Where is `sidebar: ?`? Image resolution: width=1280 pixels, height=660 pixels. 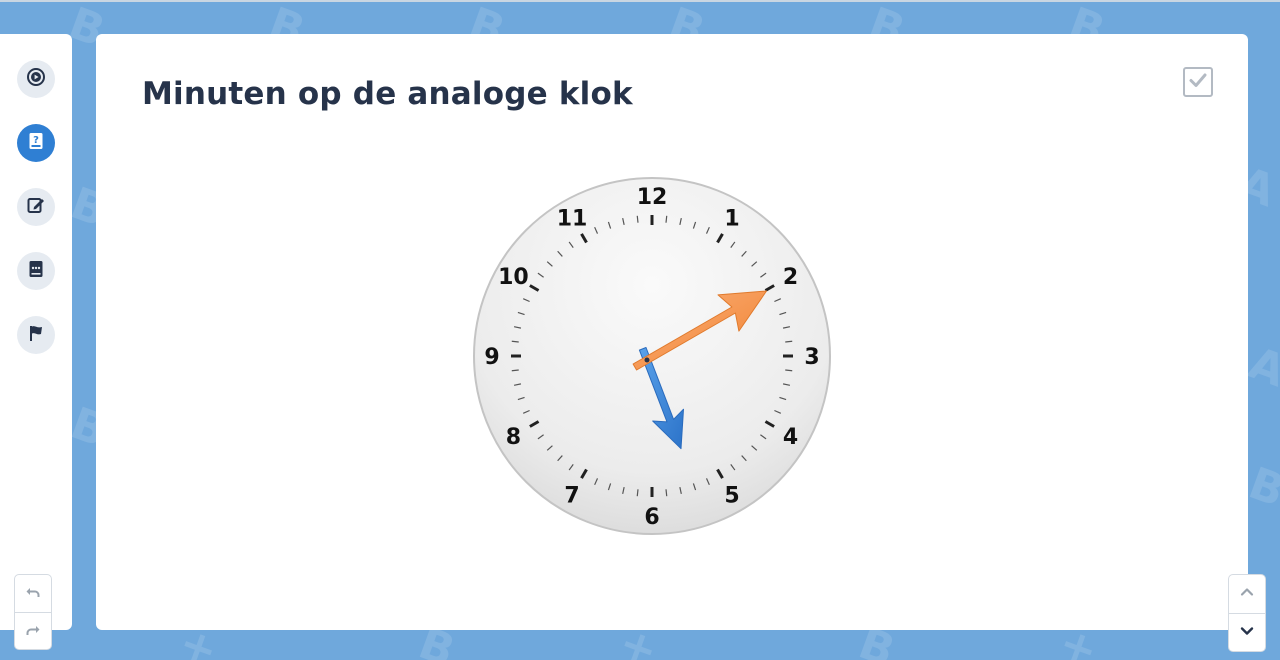 sidebar: ? is located at coordinates (36, 342).